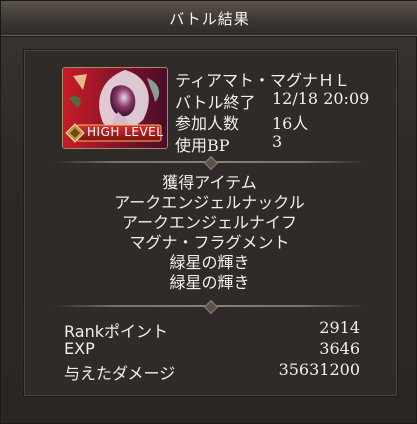 The height and width of the screenshot is (424, 417). I want to click on info-label: 使用BP, so click(202, 145).